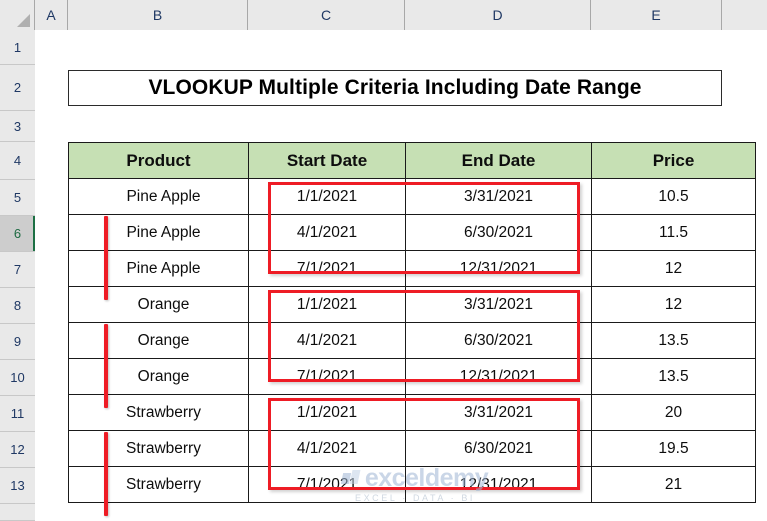  I want to click on column-header-price: Price, so click(673, 160).